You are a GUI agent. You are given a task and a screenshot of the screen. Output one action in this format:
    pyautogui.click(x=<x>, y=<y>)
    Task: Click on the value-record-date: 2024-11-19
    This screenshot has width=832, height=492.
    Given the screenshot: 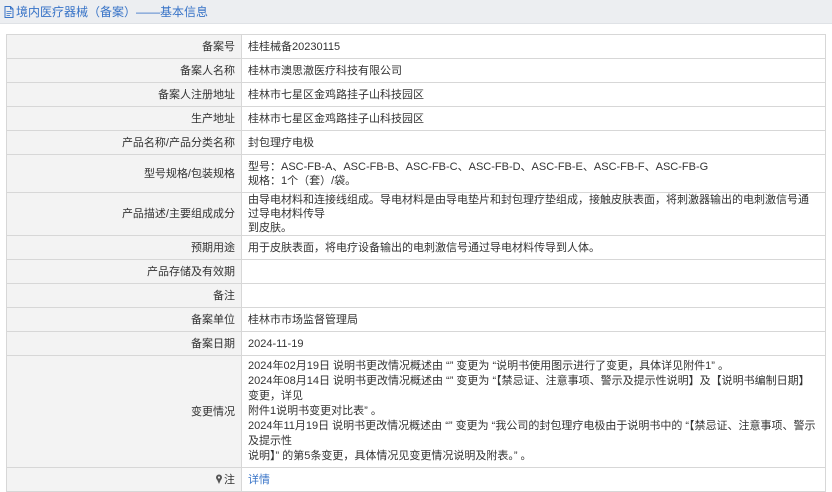 What is the action you would take?
    pyautogui.click(x=533, y=343)
    